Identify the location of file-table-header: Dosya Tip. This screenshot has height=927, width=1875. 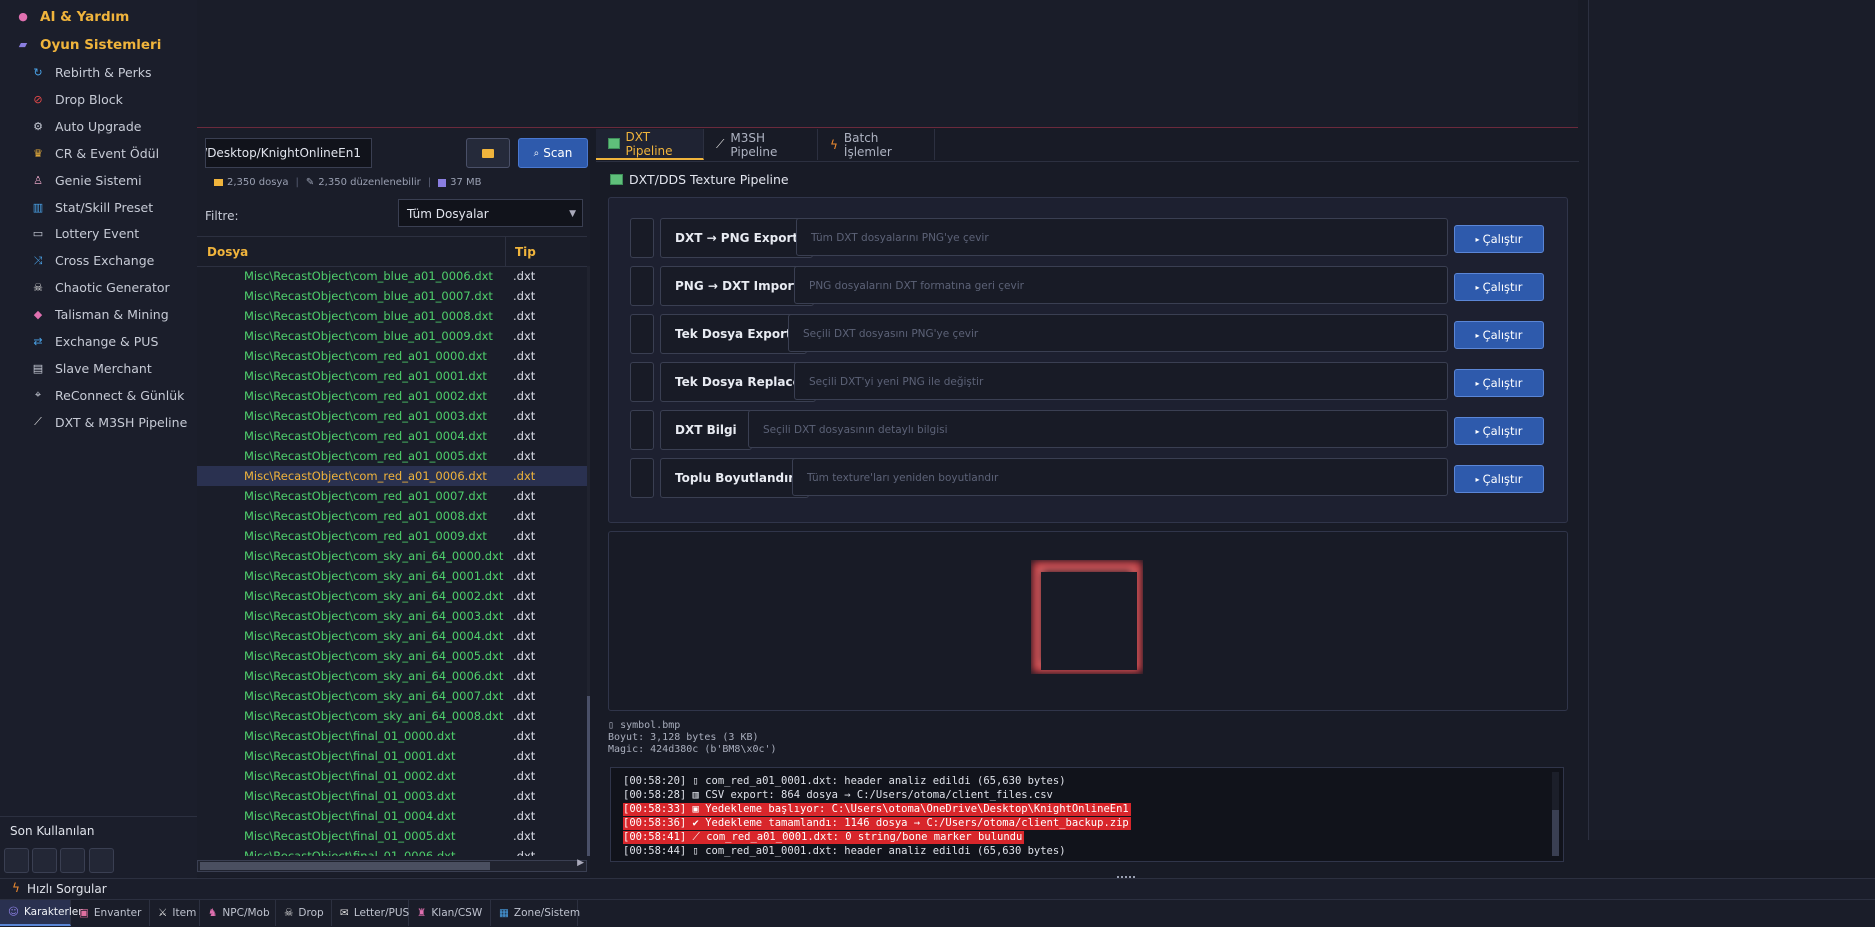
(392, 251).